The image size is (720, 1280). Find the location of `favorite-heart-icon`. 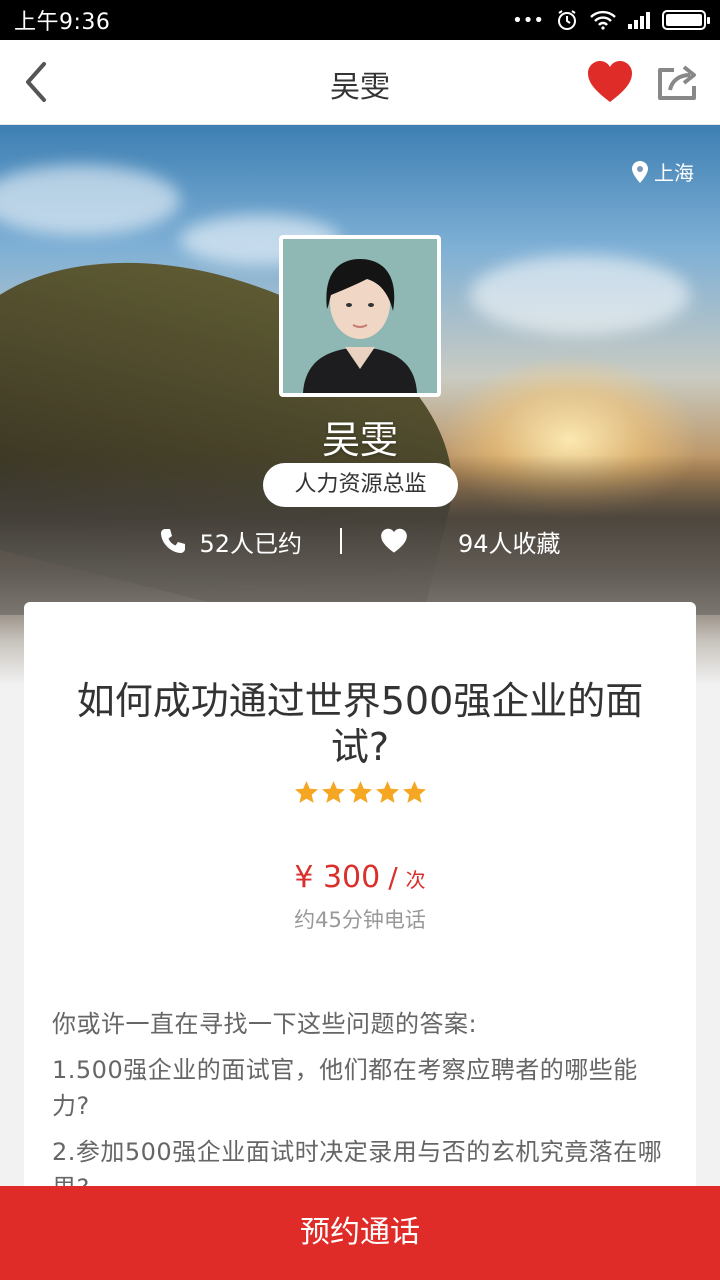

favorite-heart-icon is located at coordinates (610, 82).